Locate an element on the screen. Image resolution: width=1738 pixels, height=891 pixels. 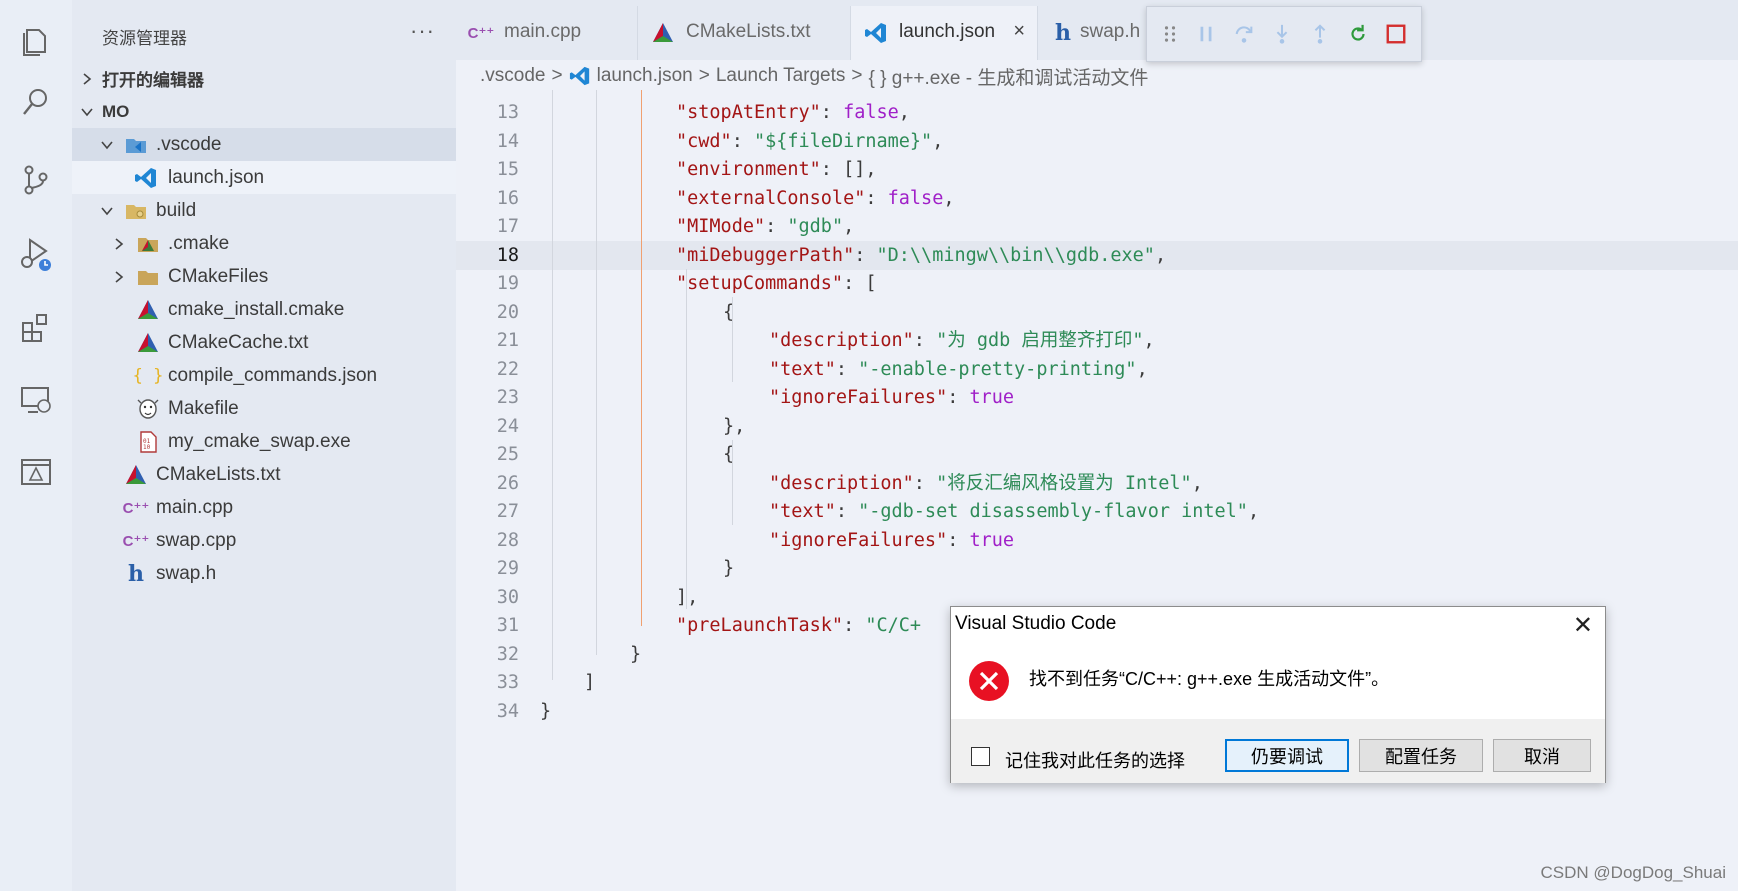
line-number: 17 is located at coordinates (507, 226).